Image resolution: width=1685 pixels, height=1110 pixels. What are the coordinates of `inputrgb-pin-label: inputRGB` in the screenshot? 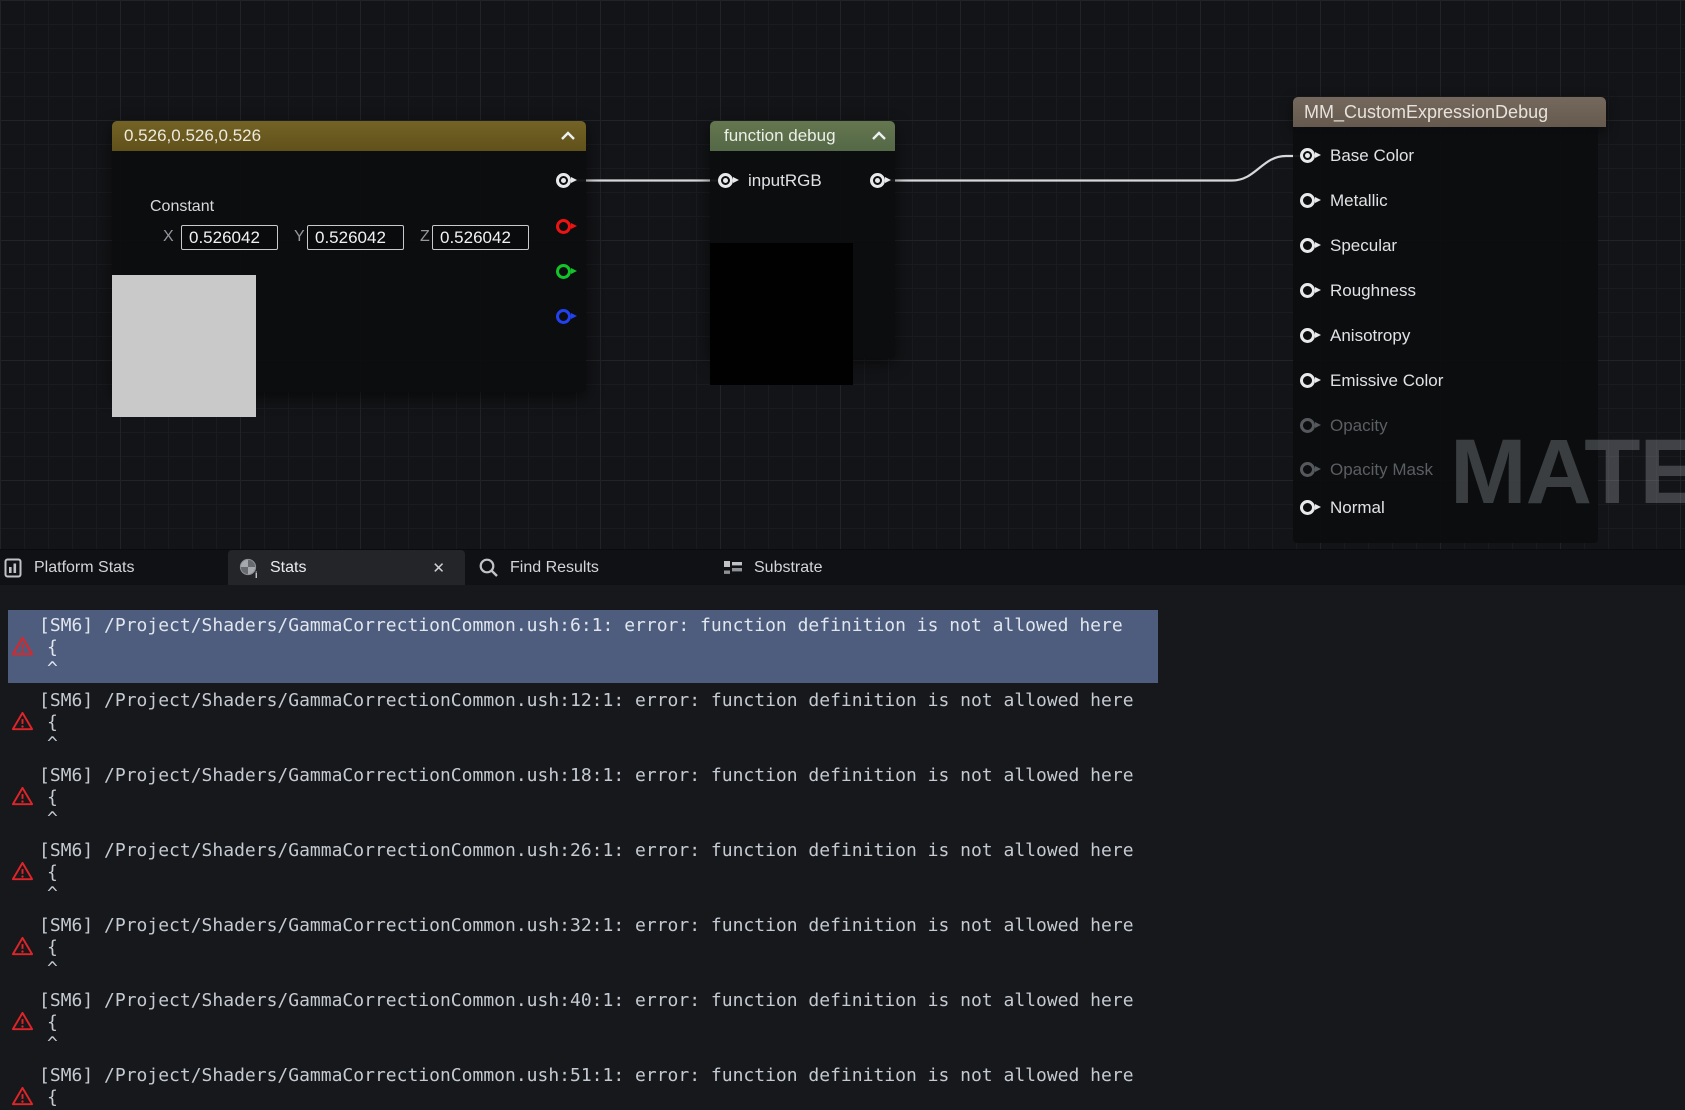 It's located at (785, 180).